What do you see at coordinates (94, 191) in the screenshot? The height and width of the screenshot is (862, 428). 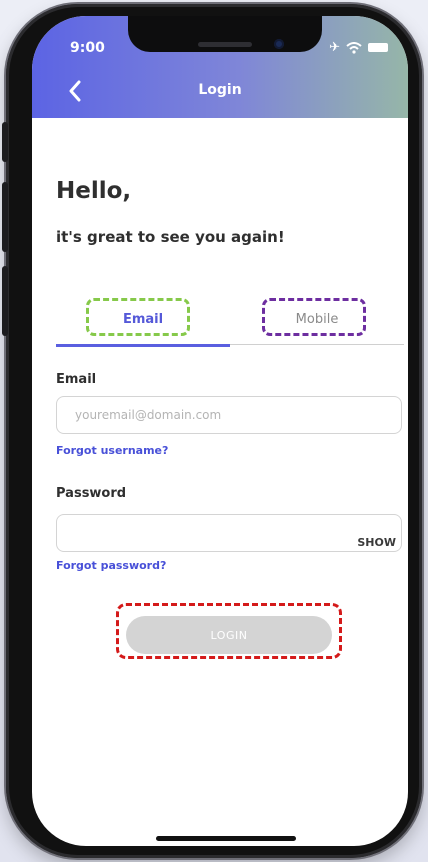 I see `greeting-title: Hello,` at bounding box center [94, 191].